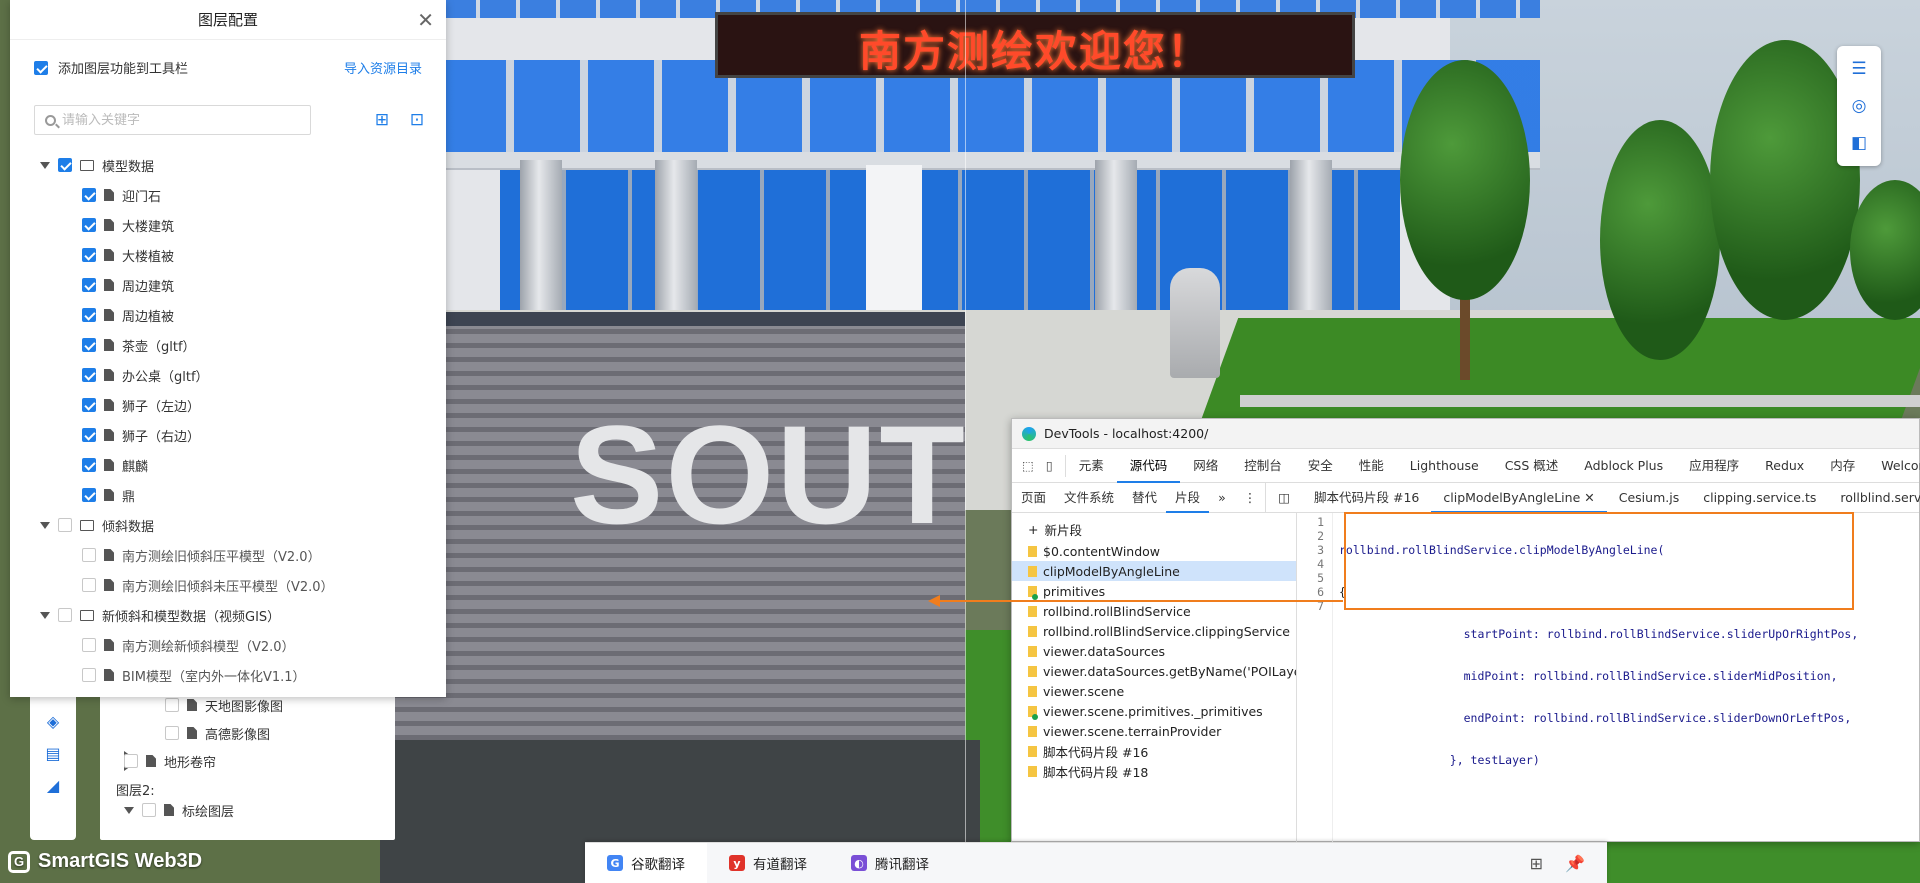  Describe the element at coordinates (1091, 466) in the screenshot. I see `tab-elements: 元素` at that location.